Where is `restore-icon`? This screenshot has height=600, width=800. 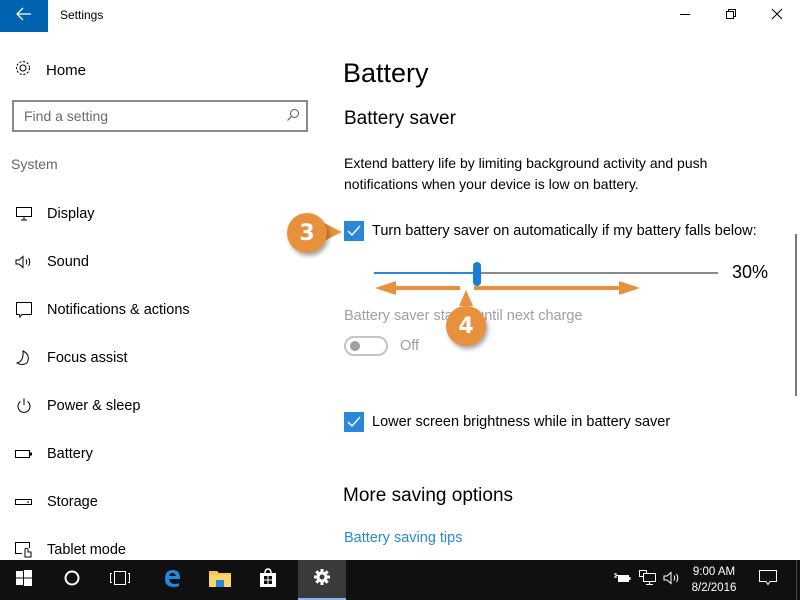
restore-icon is located at coordinates (731, 16).